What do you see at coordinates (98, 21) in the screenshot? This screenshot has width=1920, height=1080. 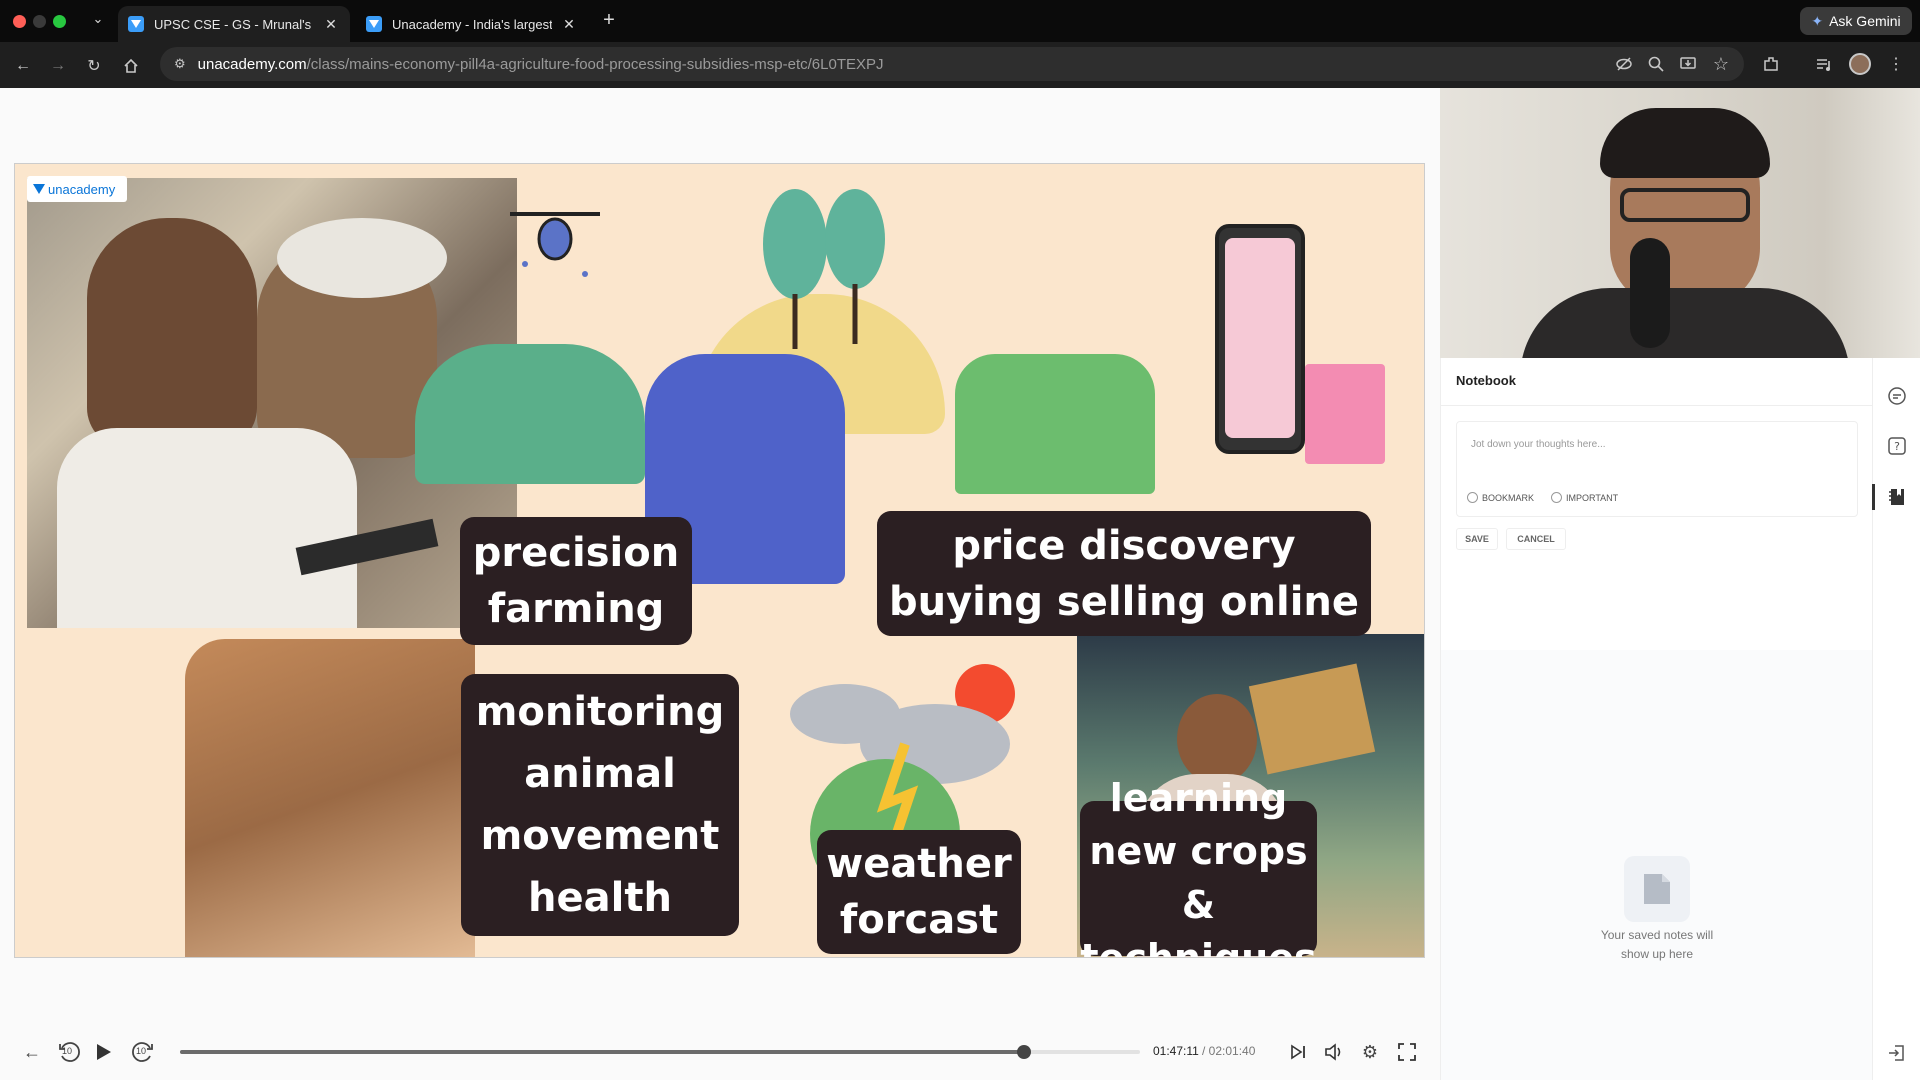 I see `tab-search-icon: ⌄` at bounding box center [98, 21].